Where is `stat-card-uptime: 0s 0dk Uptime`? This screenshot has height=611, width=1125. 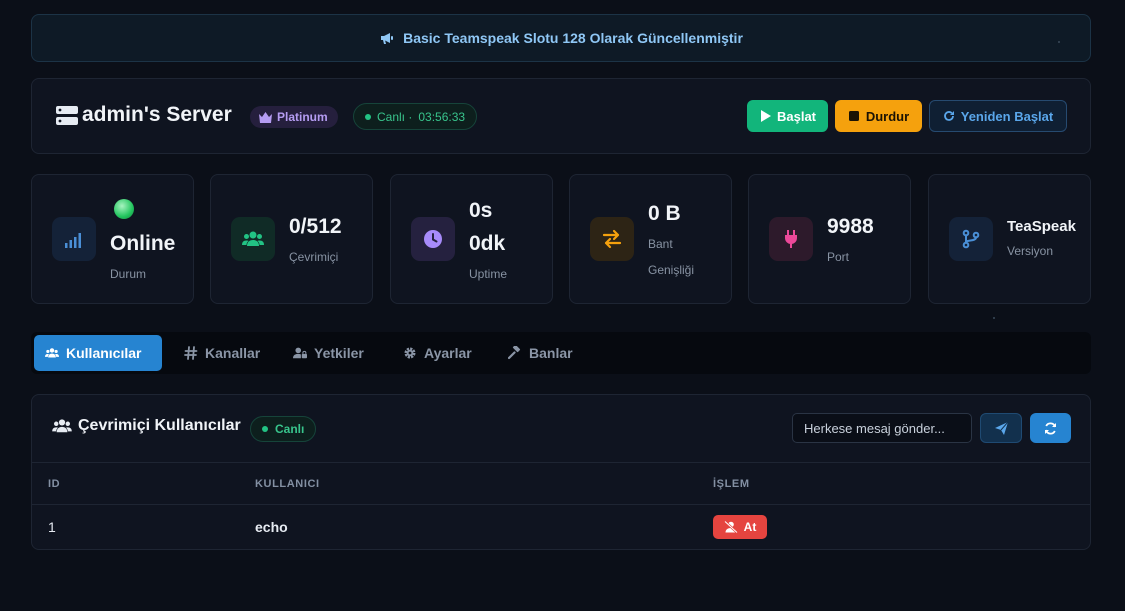
stat-card-uptime: 0s 0dk Uptime is located at coordinates (471, 239).